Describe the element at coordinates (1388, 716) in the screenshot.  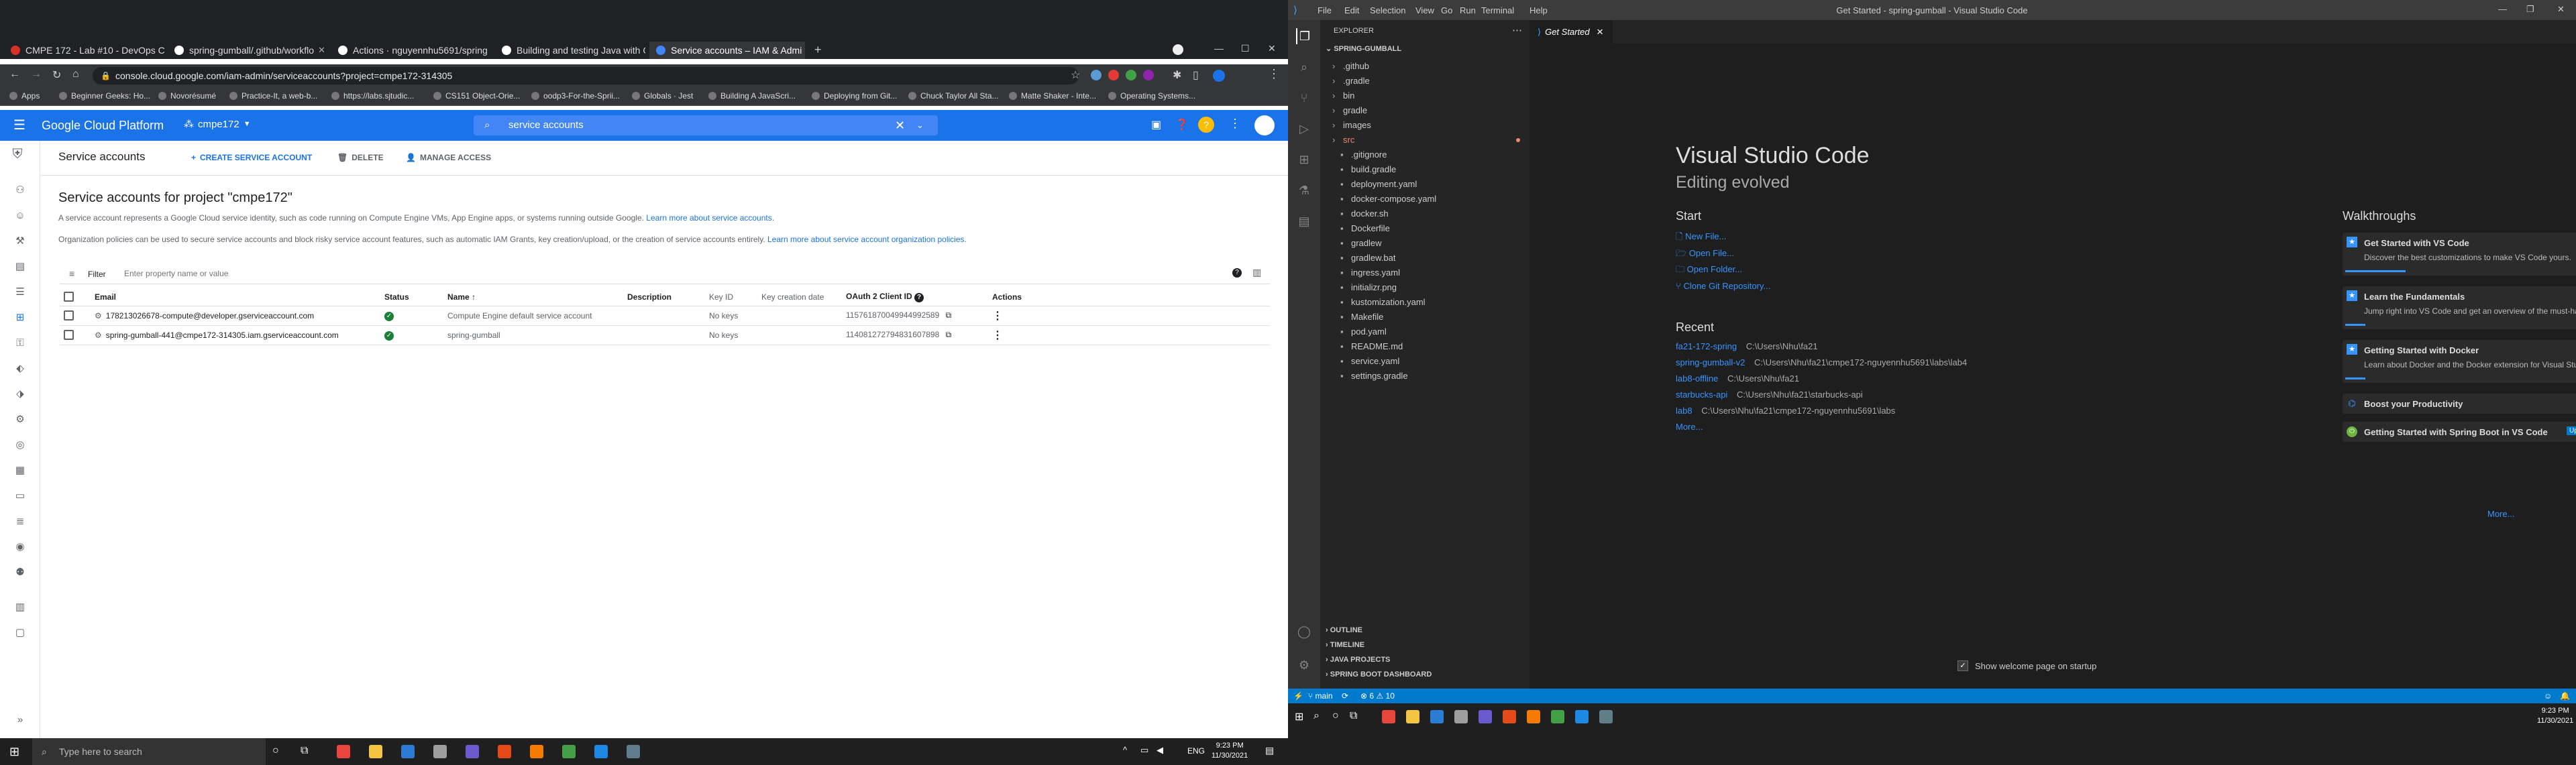
I see `chrome-icon` at that location.